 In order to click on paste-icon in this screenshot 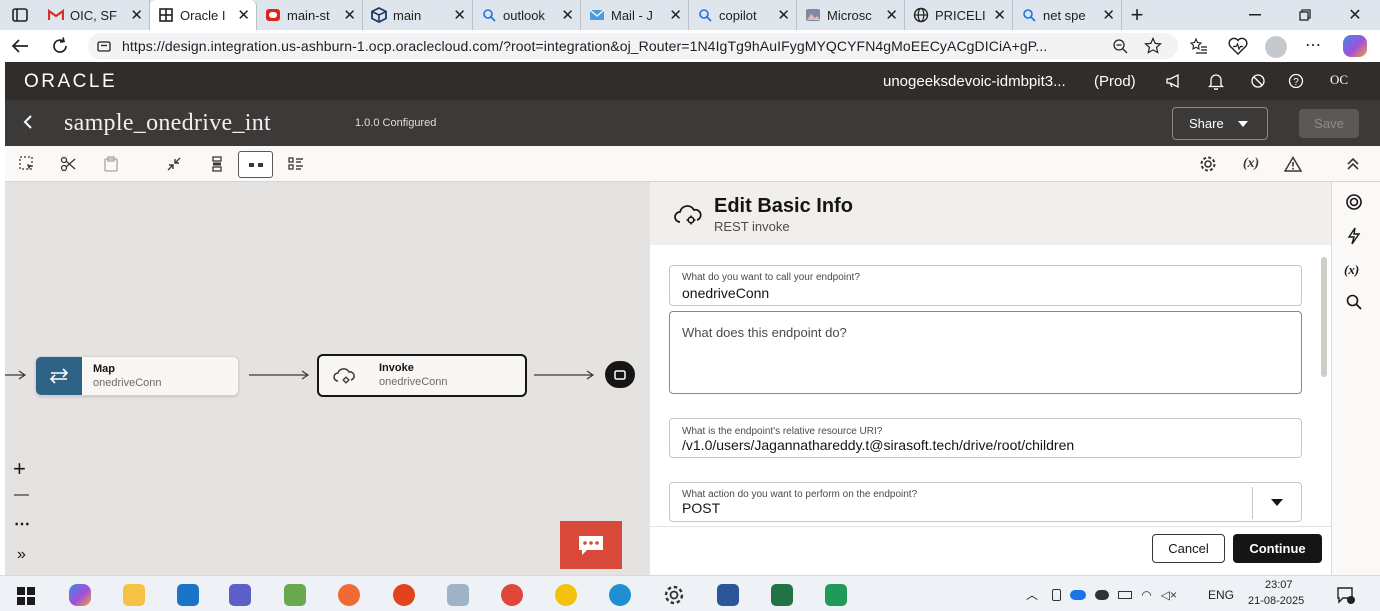, I will do `click(111, 164)`.